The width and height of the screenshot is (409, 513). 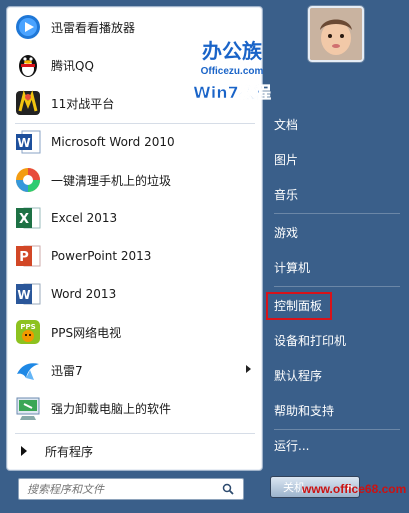 What do you see at coordinates (232, 92) in the screenshot?
I see `logo-line-3: Win7教程` at bounding box center [232, 92].